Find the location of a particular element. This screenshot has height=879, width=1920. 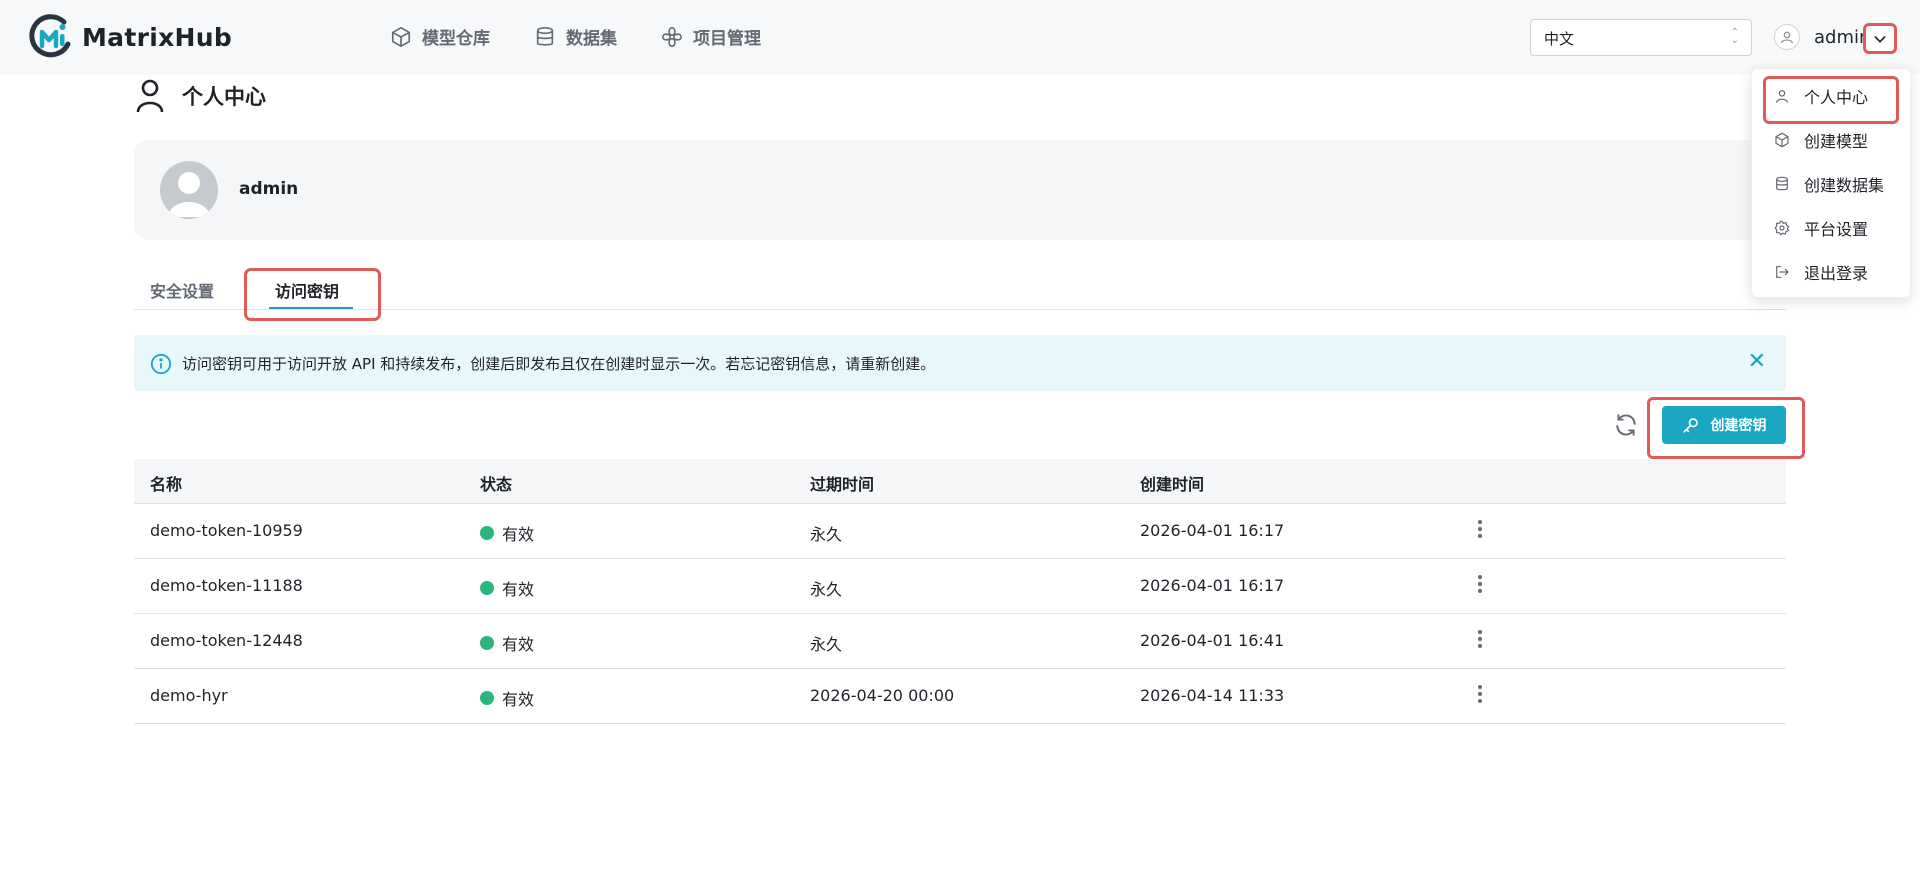

main-nav: 模型仓库 数据集 项目管理 is located at coordinates (597, 36).